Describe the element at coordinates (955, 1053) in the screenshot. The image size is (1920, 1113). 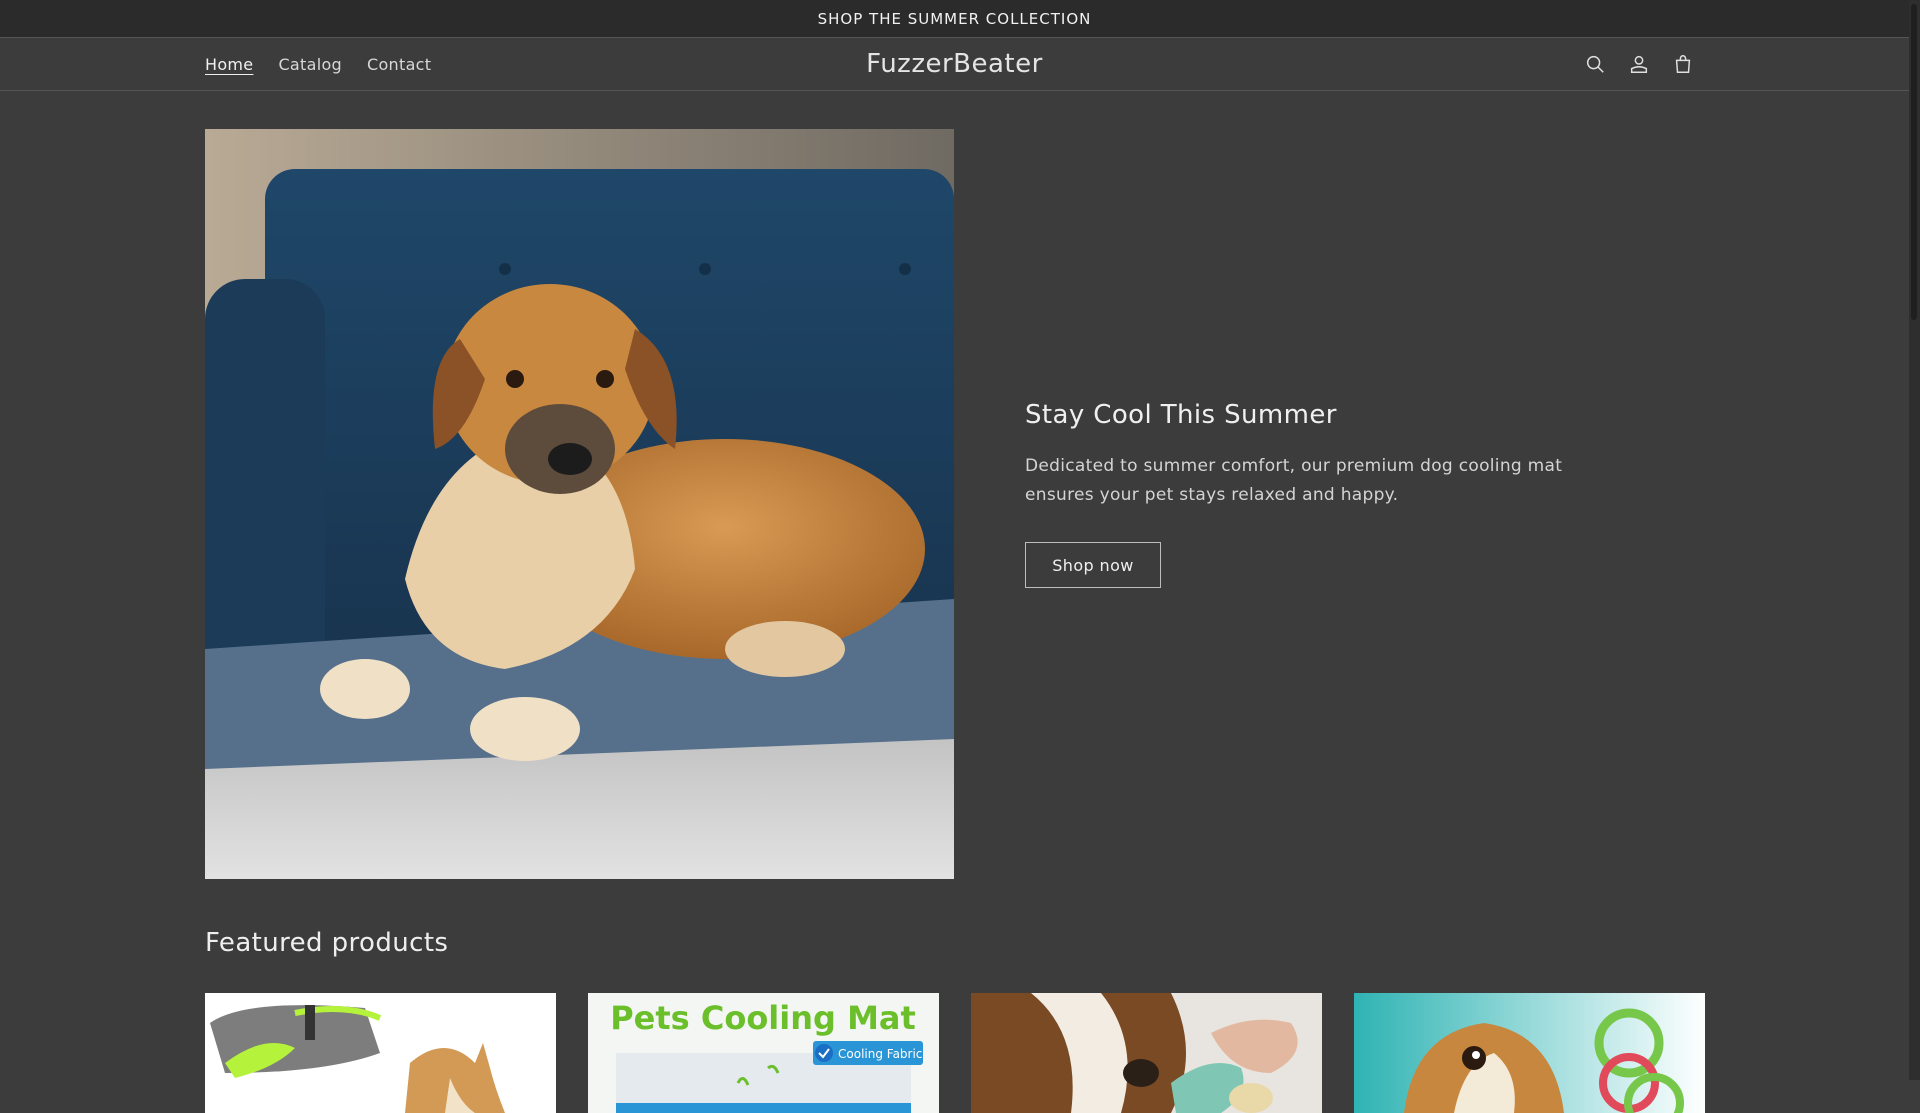
I see `product-grid: Pets Cooling Mat Cooling Fabric` at that location.